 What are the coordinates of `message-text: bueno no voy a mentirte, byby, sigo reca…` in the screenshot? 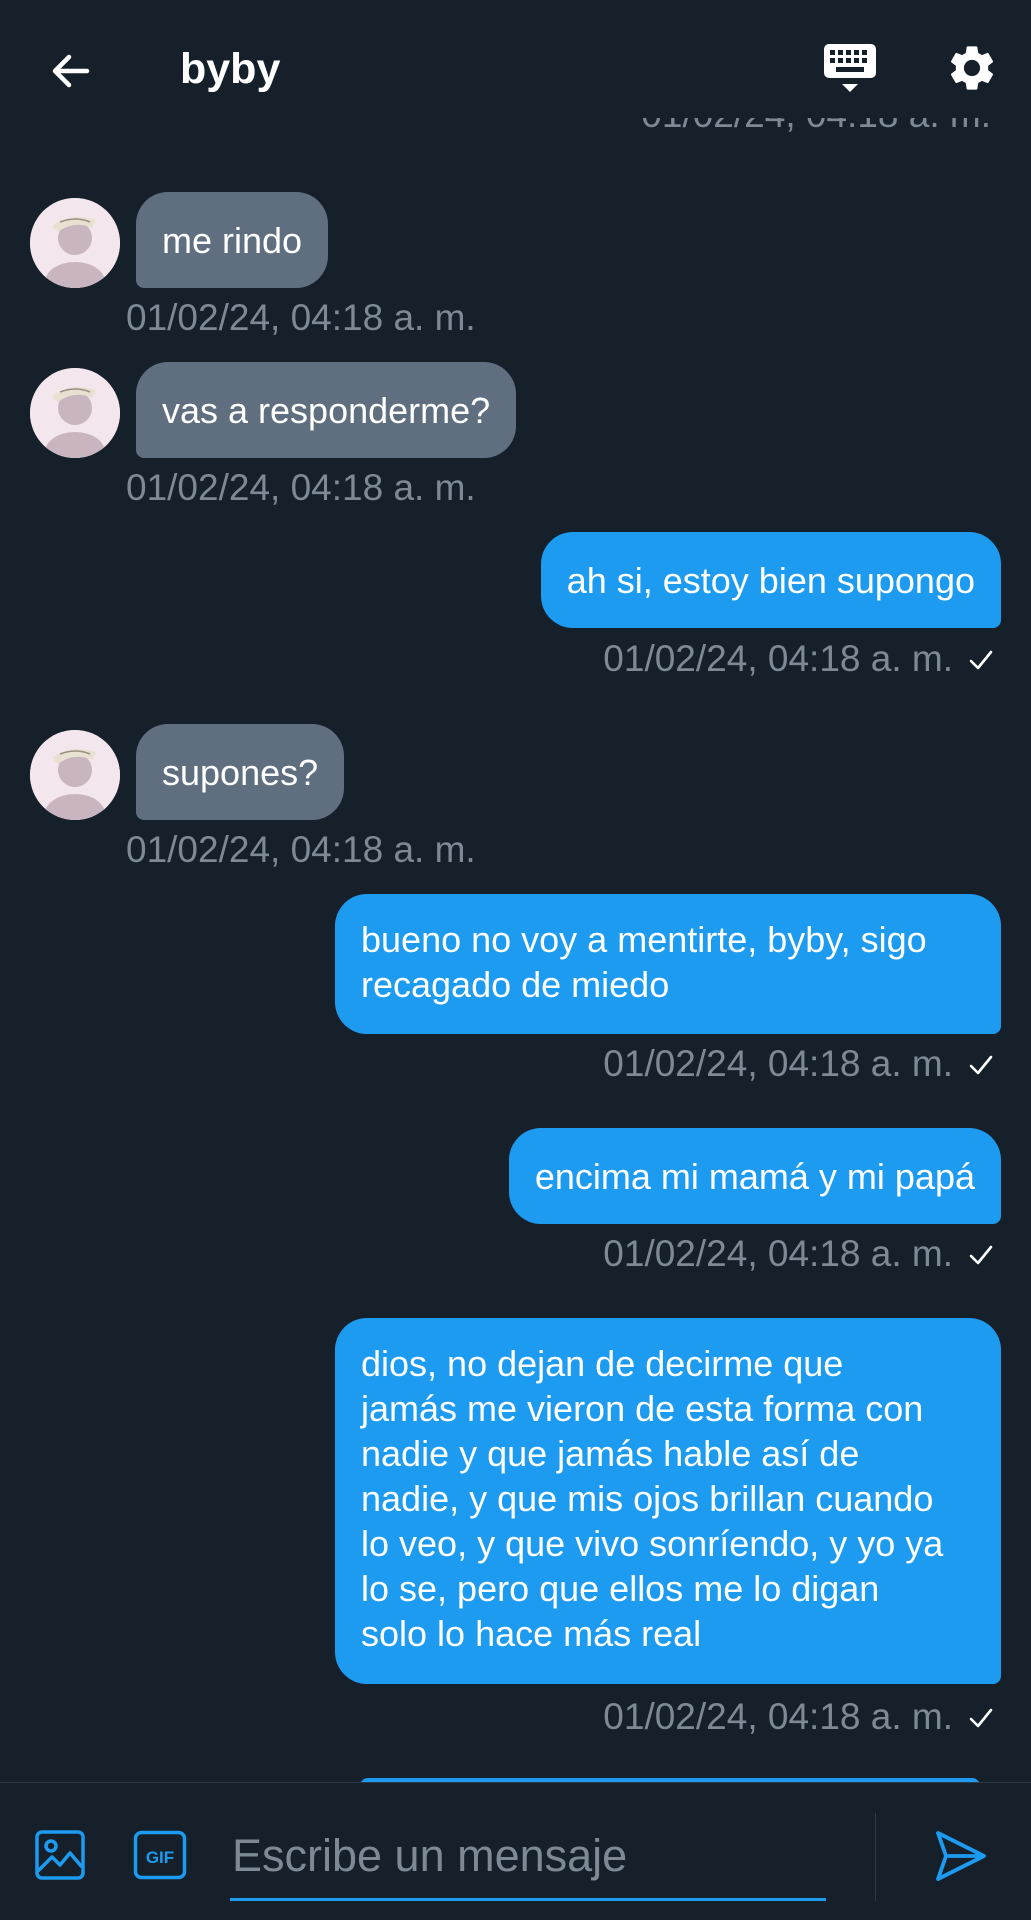 It's located at (644, 962).